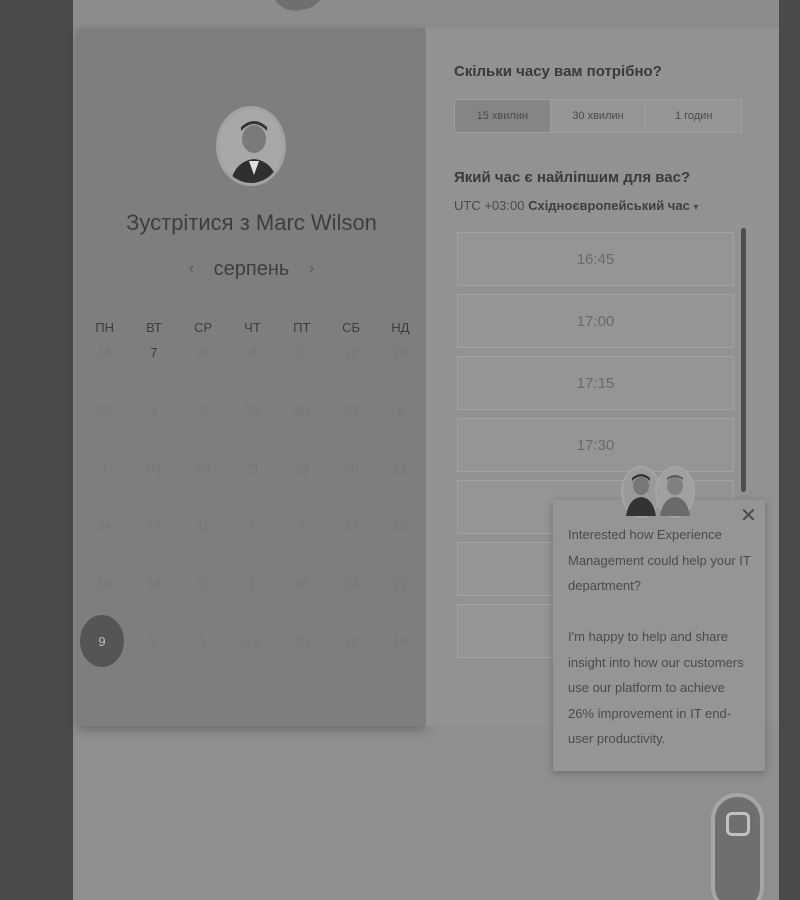 This screenshot has height=900, width=800. What do you see at coordinates (154, 327) in the screenshot?
I see `weekday-label: ВТ` at bounding box center [154, 327].